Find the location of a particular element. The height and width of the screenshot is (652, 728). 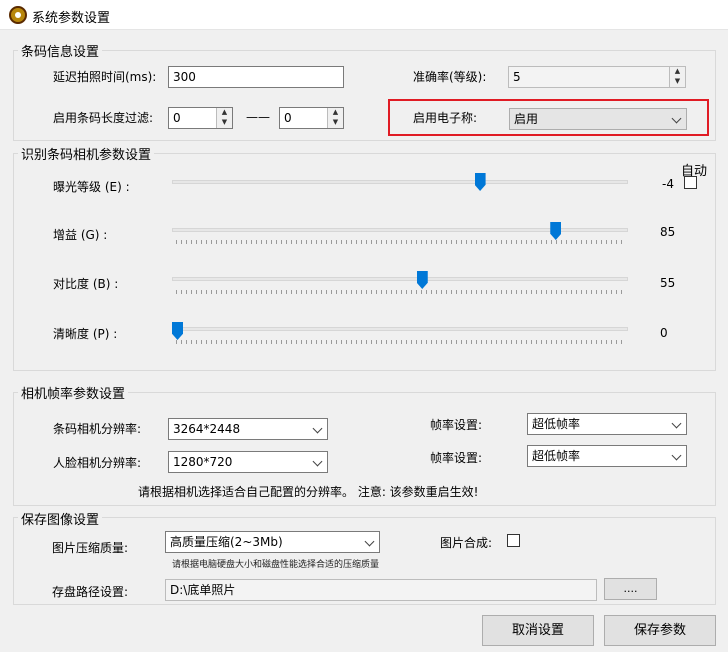

compress-label: 图片压缩质量: is located at coordinates (90, 548).